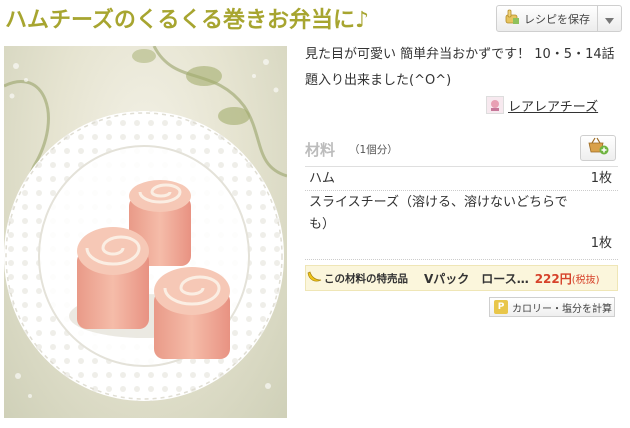 The height and width of the screenshot is (428, 630). What do you see at coordinates (562, 309) in the screenshot?
I see `calorie-calc-label: カロリー・塩分を計算` at bounding box center [562, 309].